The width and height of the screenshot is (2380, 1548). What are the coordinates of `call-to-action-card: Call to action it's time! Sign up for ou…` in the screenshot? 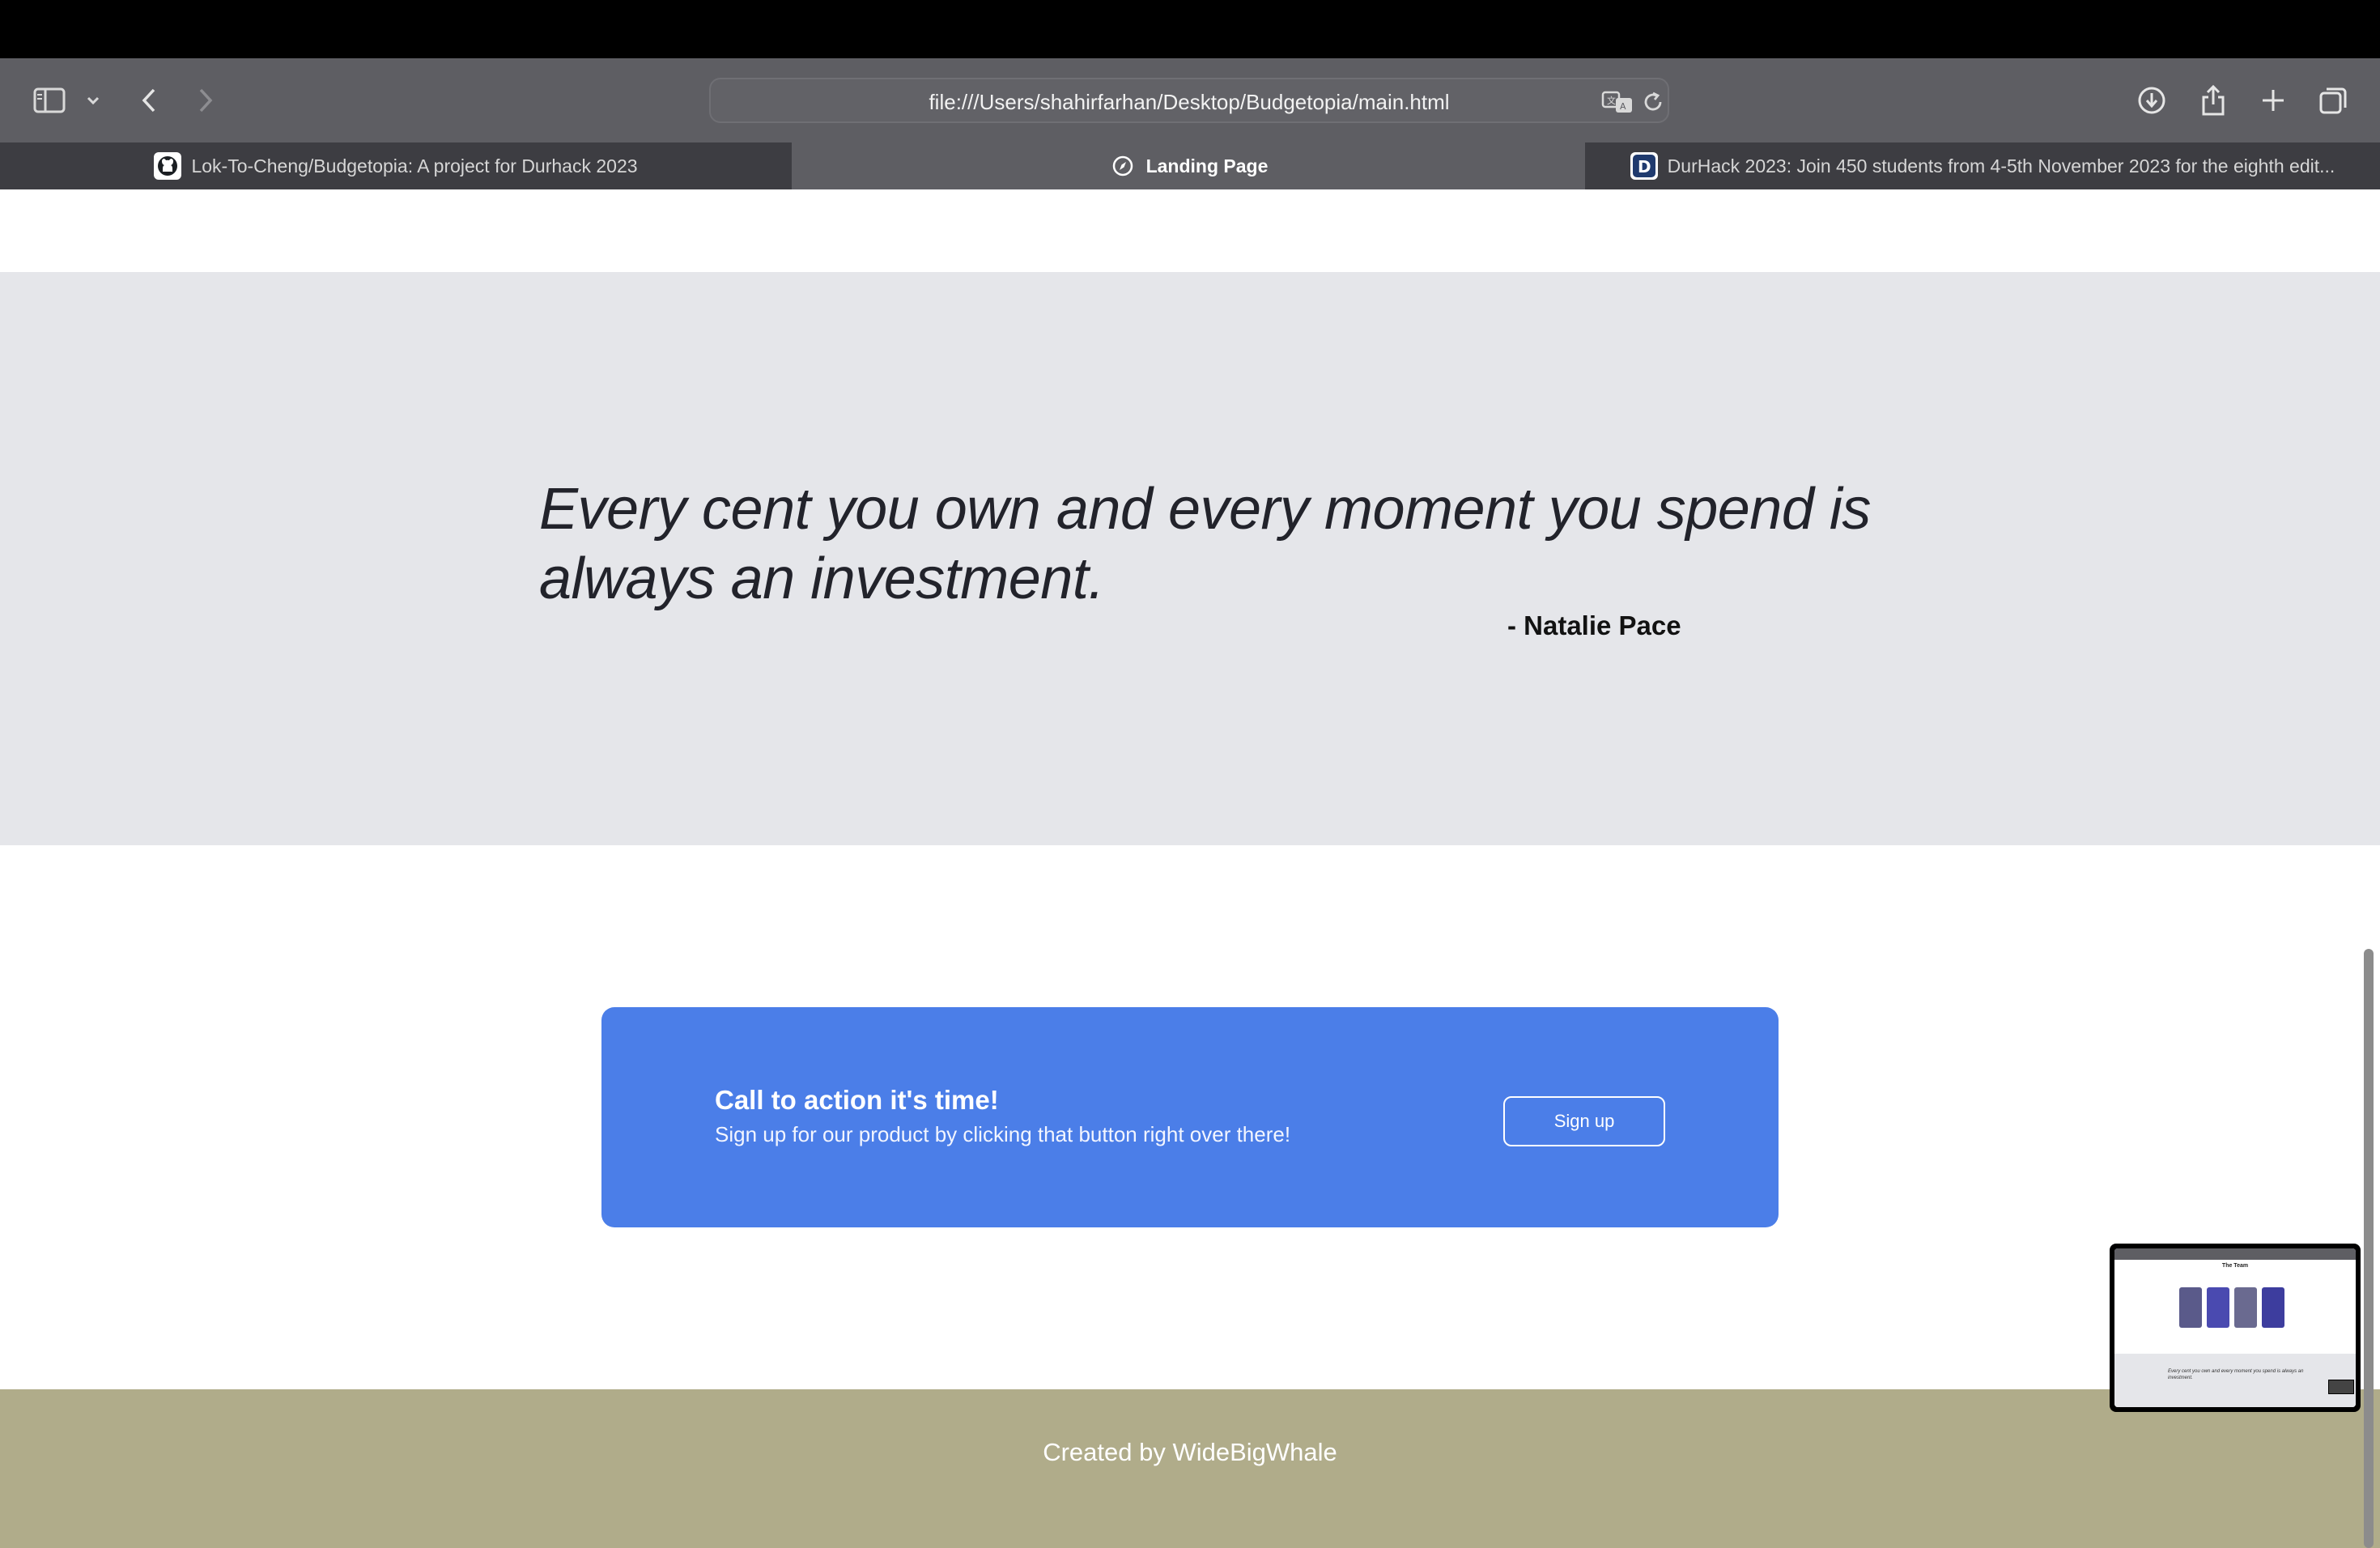 It's located at (1190, 1117).